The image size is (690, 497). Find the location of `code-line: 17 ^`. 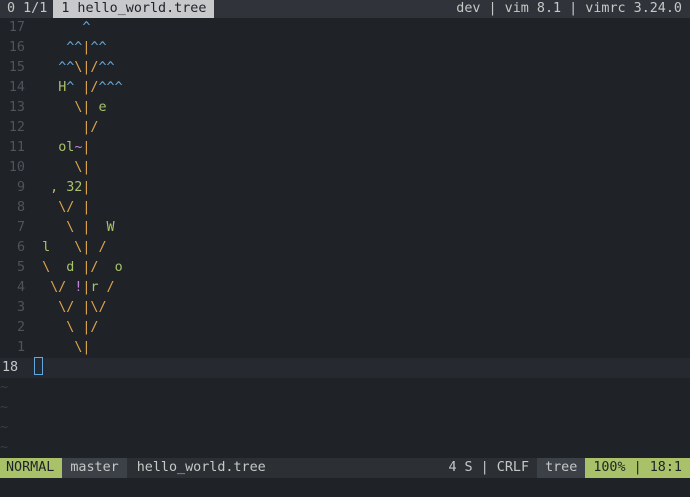

code-line: 17 ^ is located at coordinates (345, 28).